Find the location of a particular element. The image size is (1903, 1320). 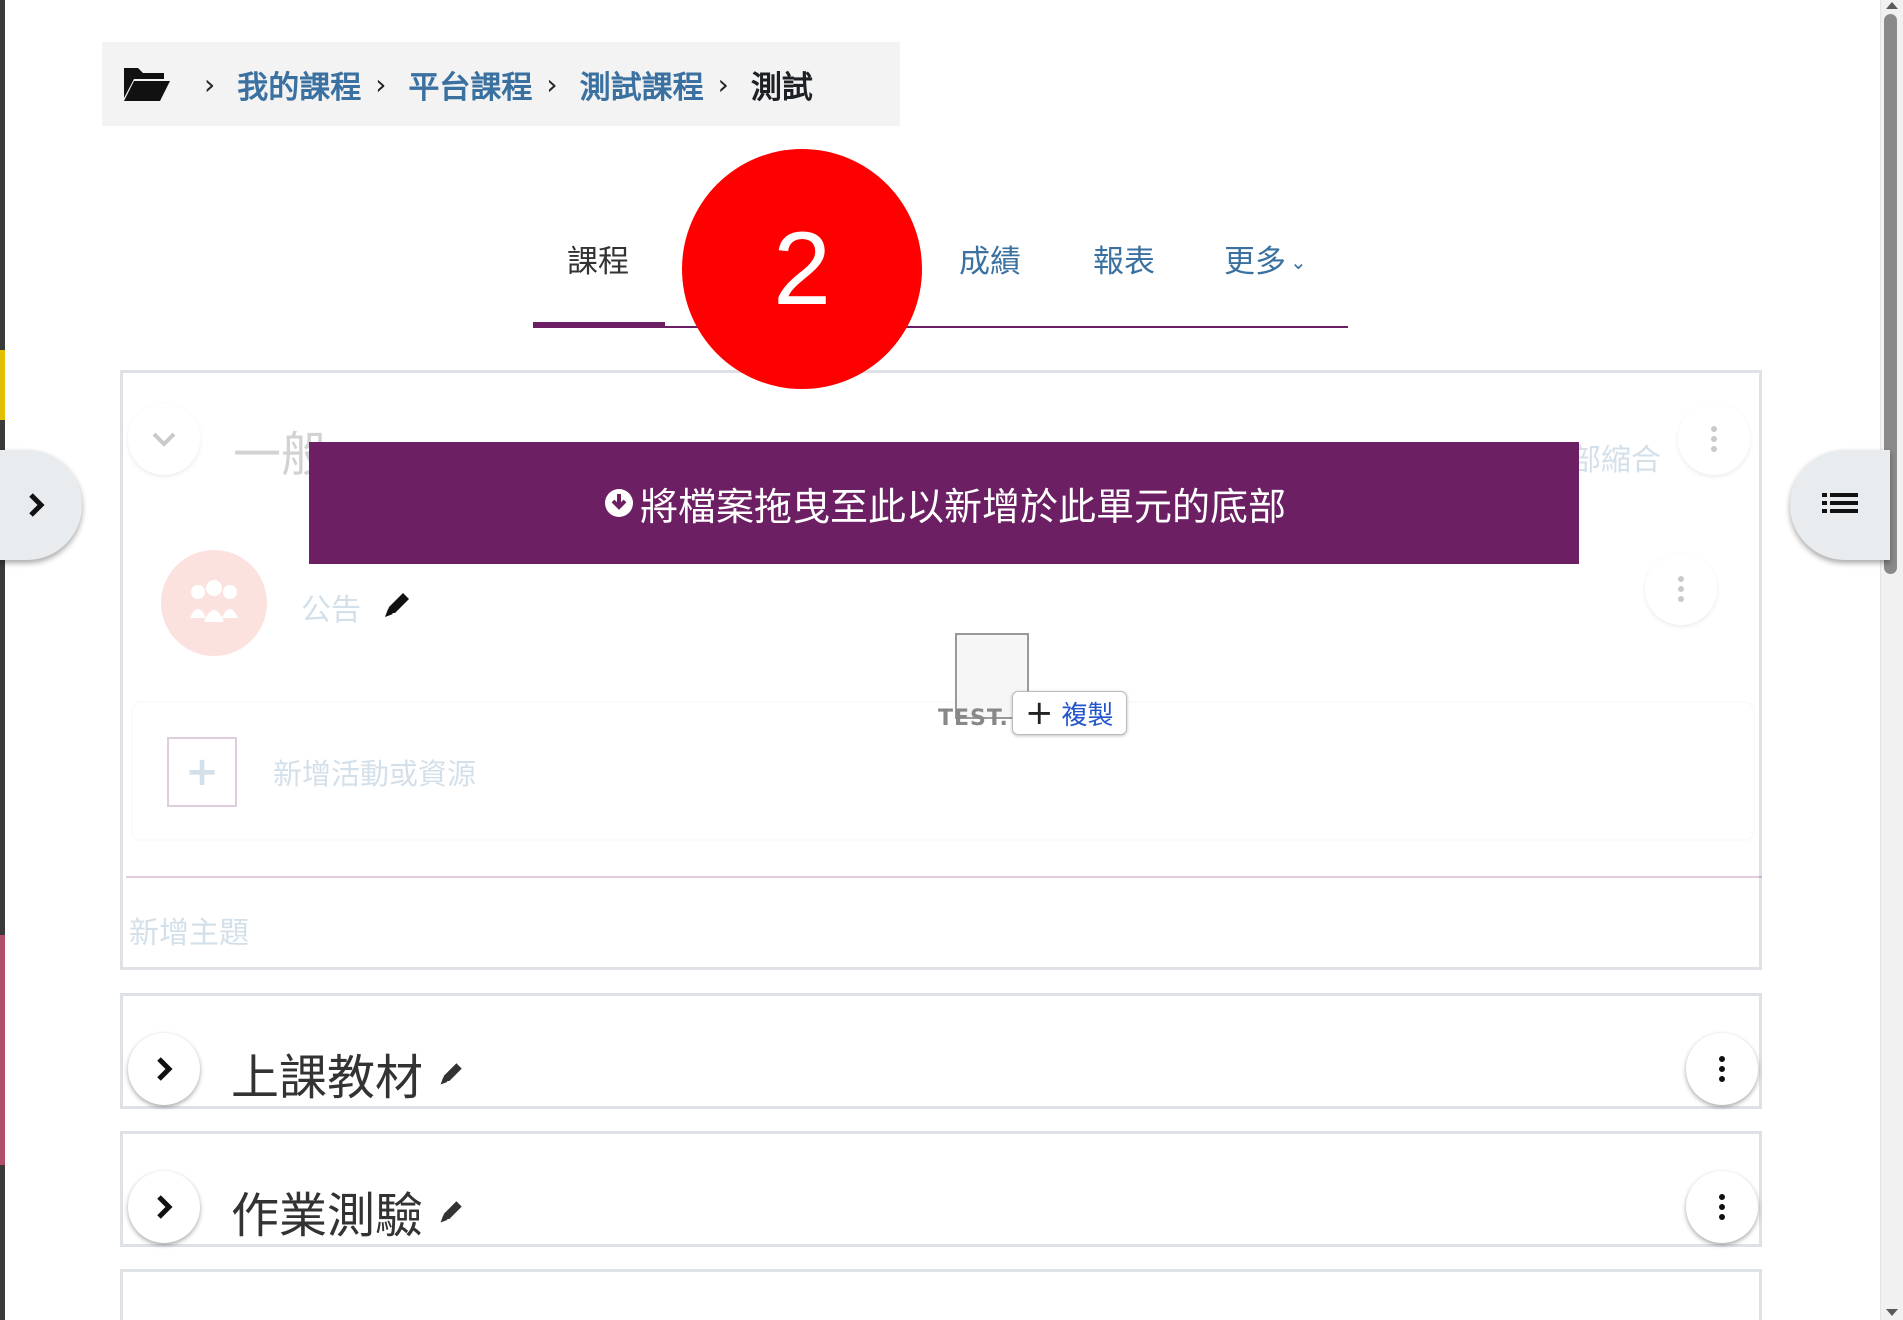

course-tabs: 課程 成績 報表 更多 ⌄ is located at coordinates (940, 284).